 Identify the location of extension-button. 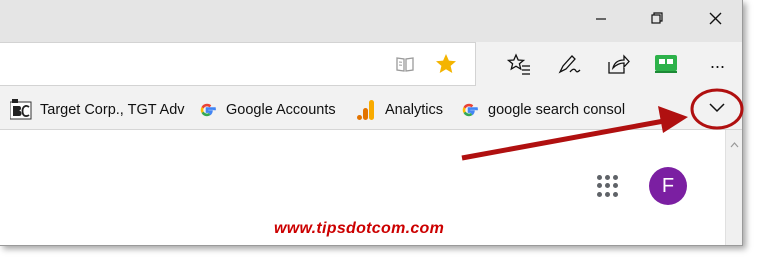
(666, 66).